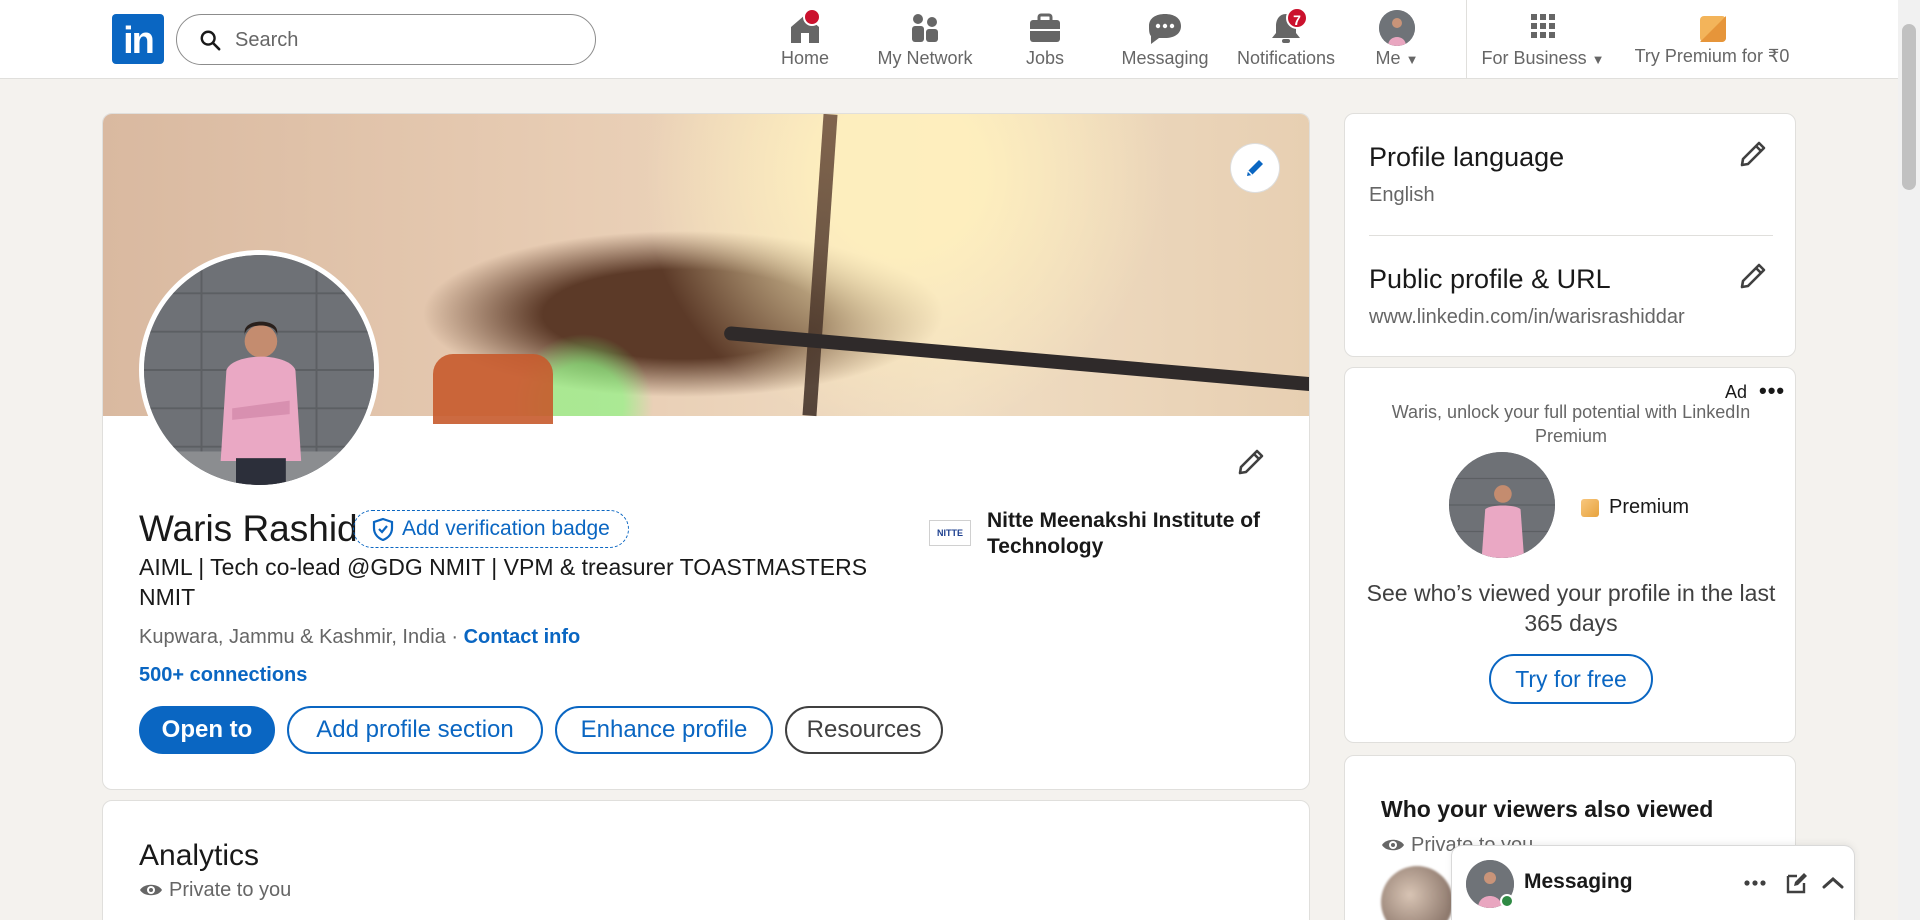  Describe the element at coordinates (405, 40) in the screenshot. I see `search-input` at that location.